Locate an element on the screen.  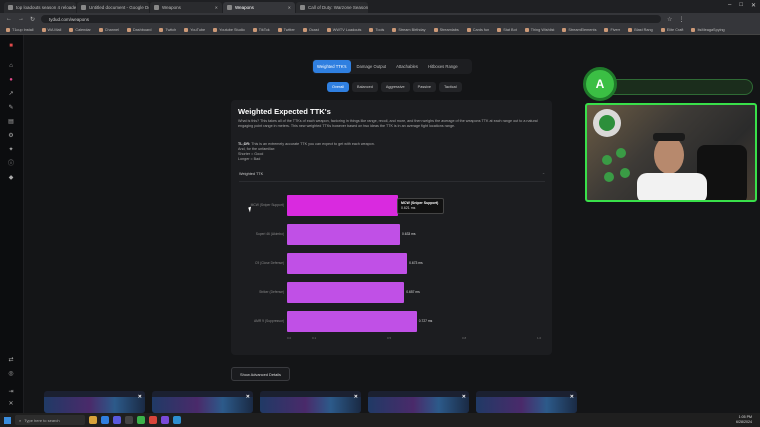
tooltip-value: 0.621 ms is located at coordinates (408, 208).